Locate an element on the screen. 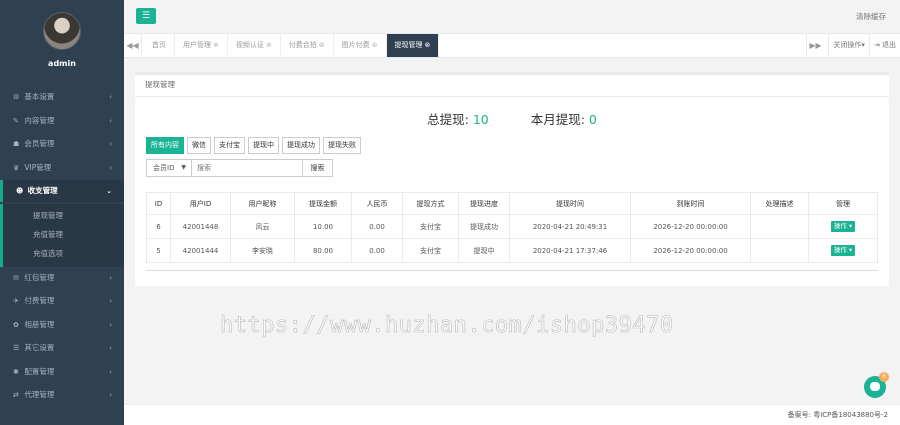 The height and width of the screenshot is (425, 900). cell-amount: 80.00 is located at coordinates (323, 250).